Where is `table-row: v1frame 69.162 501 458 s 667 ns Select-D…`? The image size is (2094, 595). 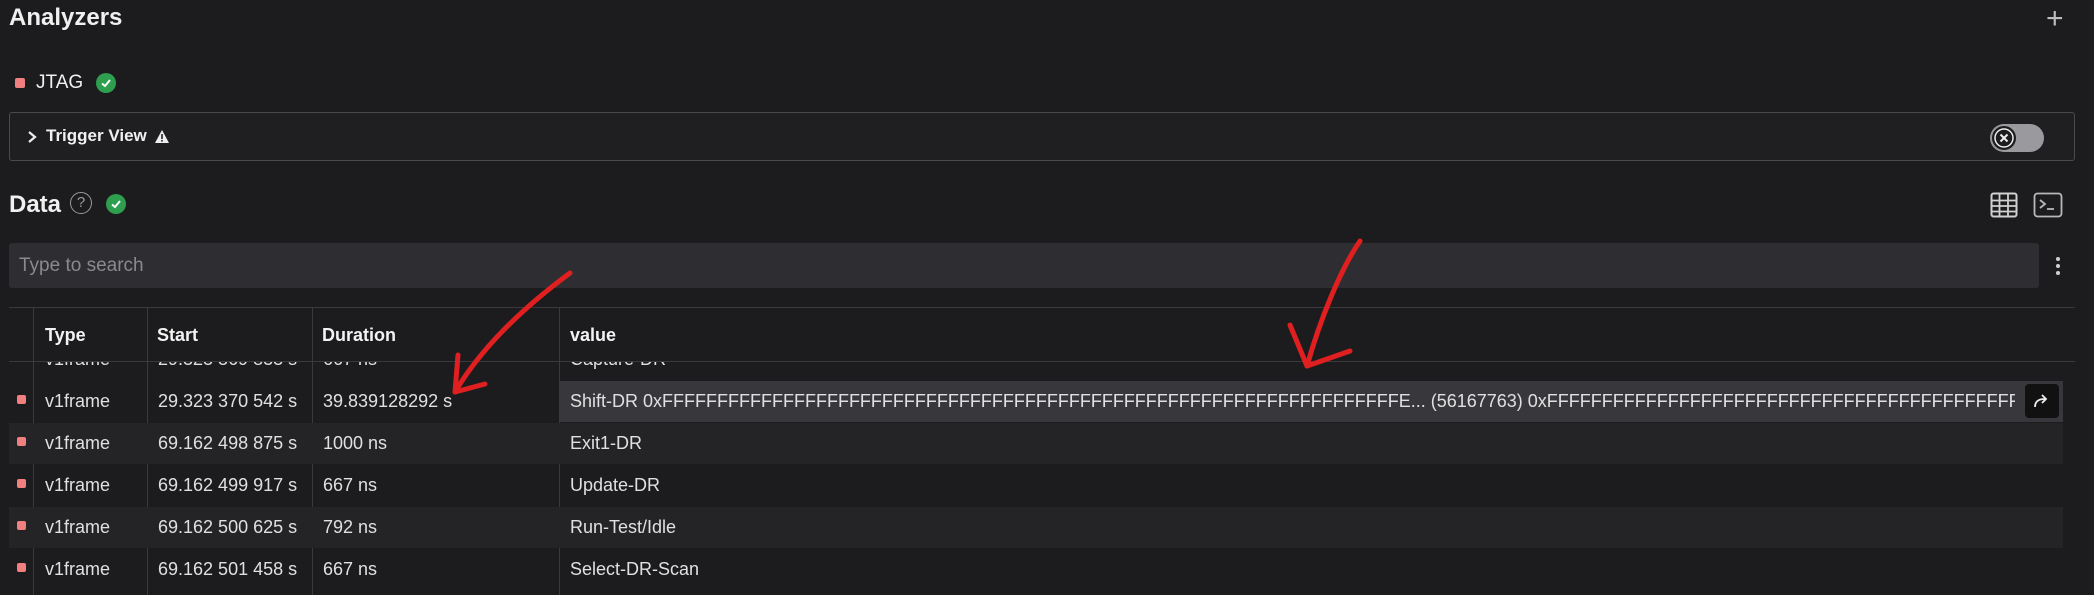
table-row: v1frame 69.162 501 458 s 667 ns Select-D… is located at coordinates (1036, 569).